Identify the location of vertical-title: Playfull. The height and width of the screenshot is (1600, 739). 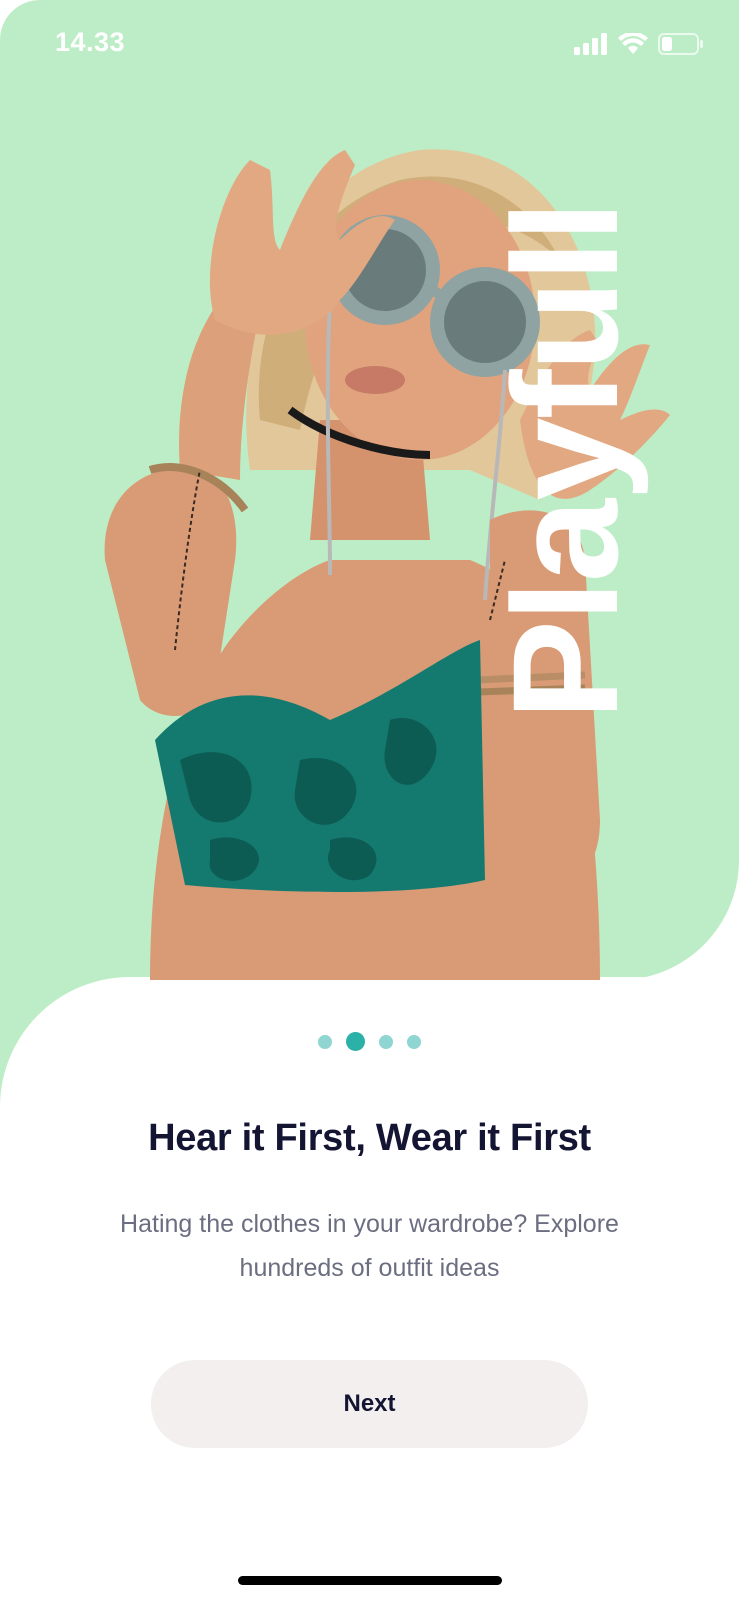
(565, 461).